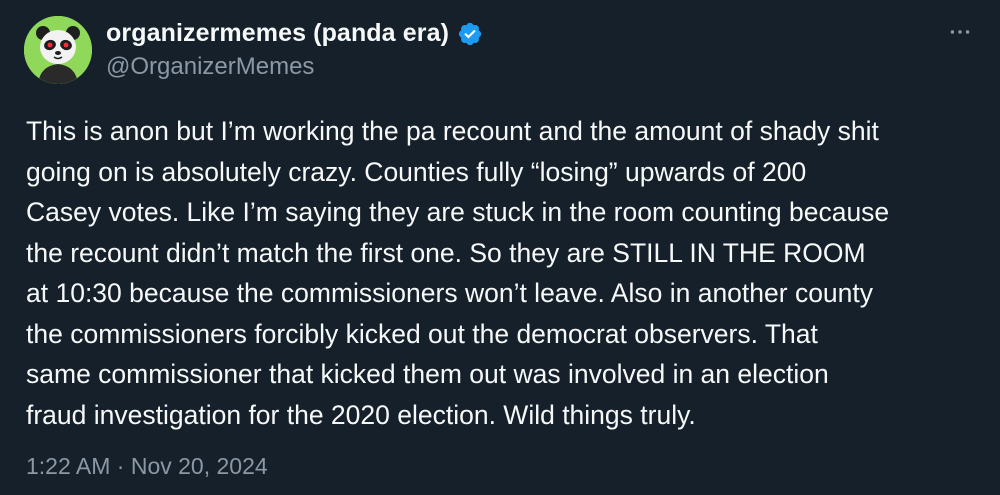 The image size is (1000, 495). I want to click on verified-badge-icon, so click(470, 34).